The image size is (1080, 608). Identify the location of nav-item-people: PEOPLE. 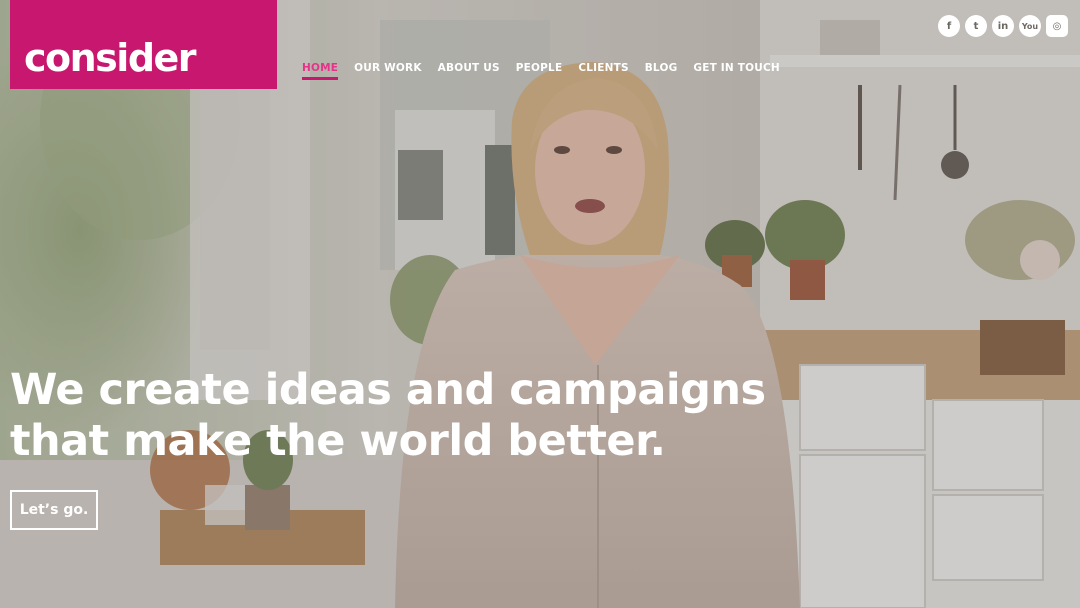
(539, 71).